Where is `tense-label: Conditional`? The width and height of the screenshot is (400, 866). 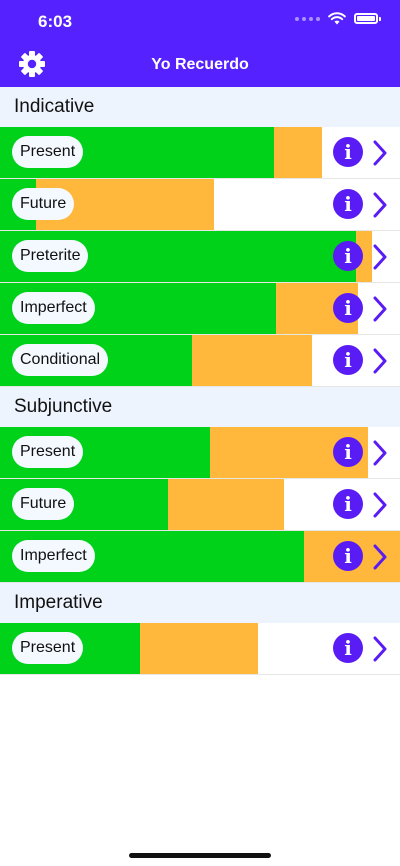
tense-label: Conditional is located at coordinates (60, 360).